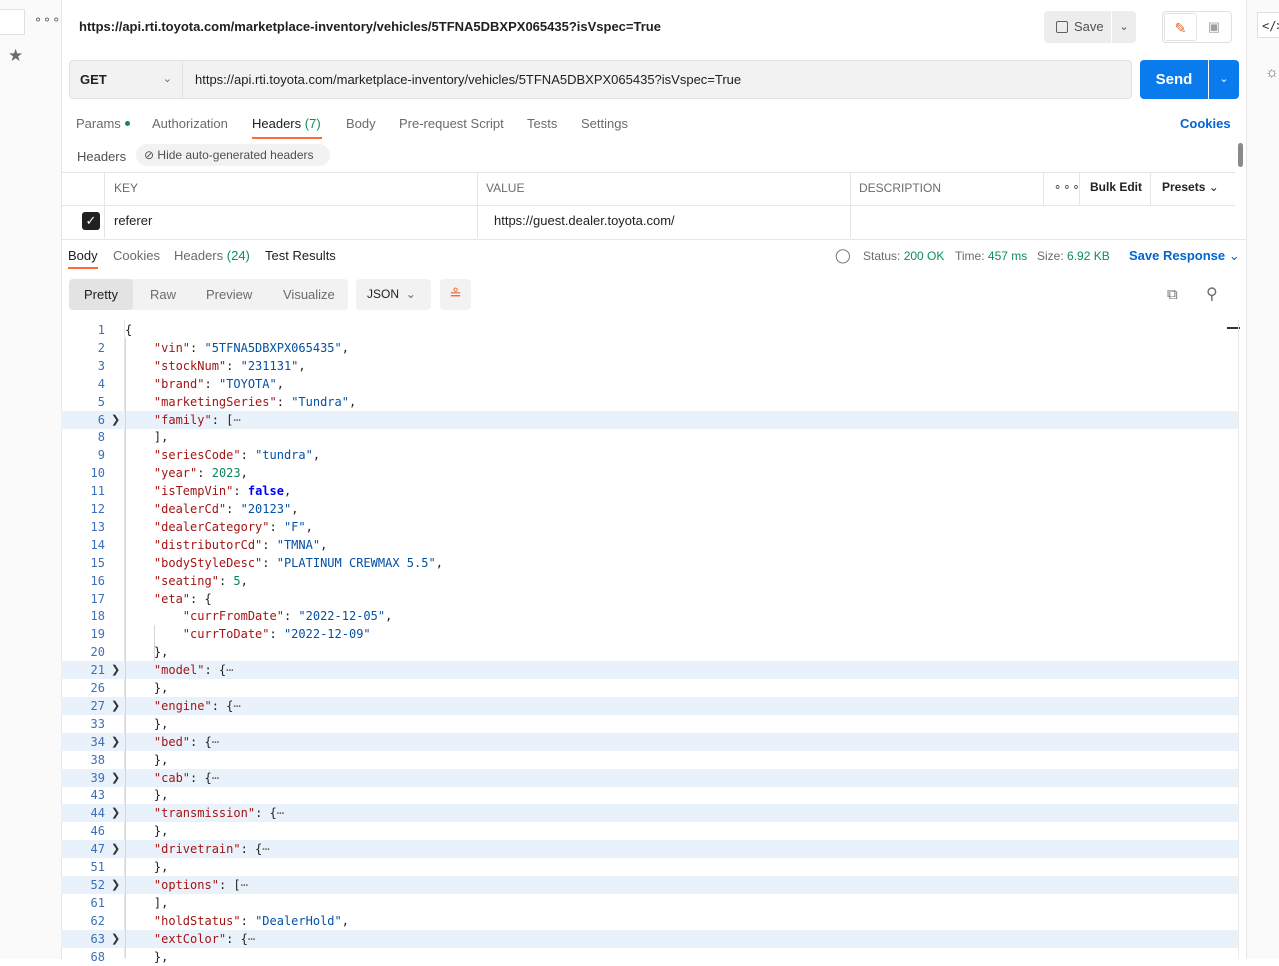 This screenshot has width=1279, height=966. Describe the element at coordinates (650, 455) in the screenshot. I see `code-line: 9 "seriesCode": "tundra",` at that location.